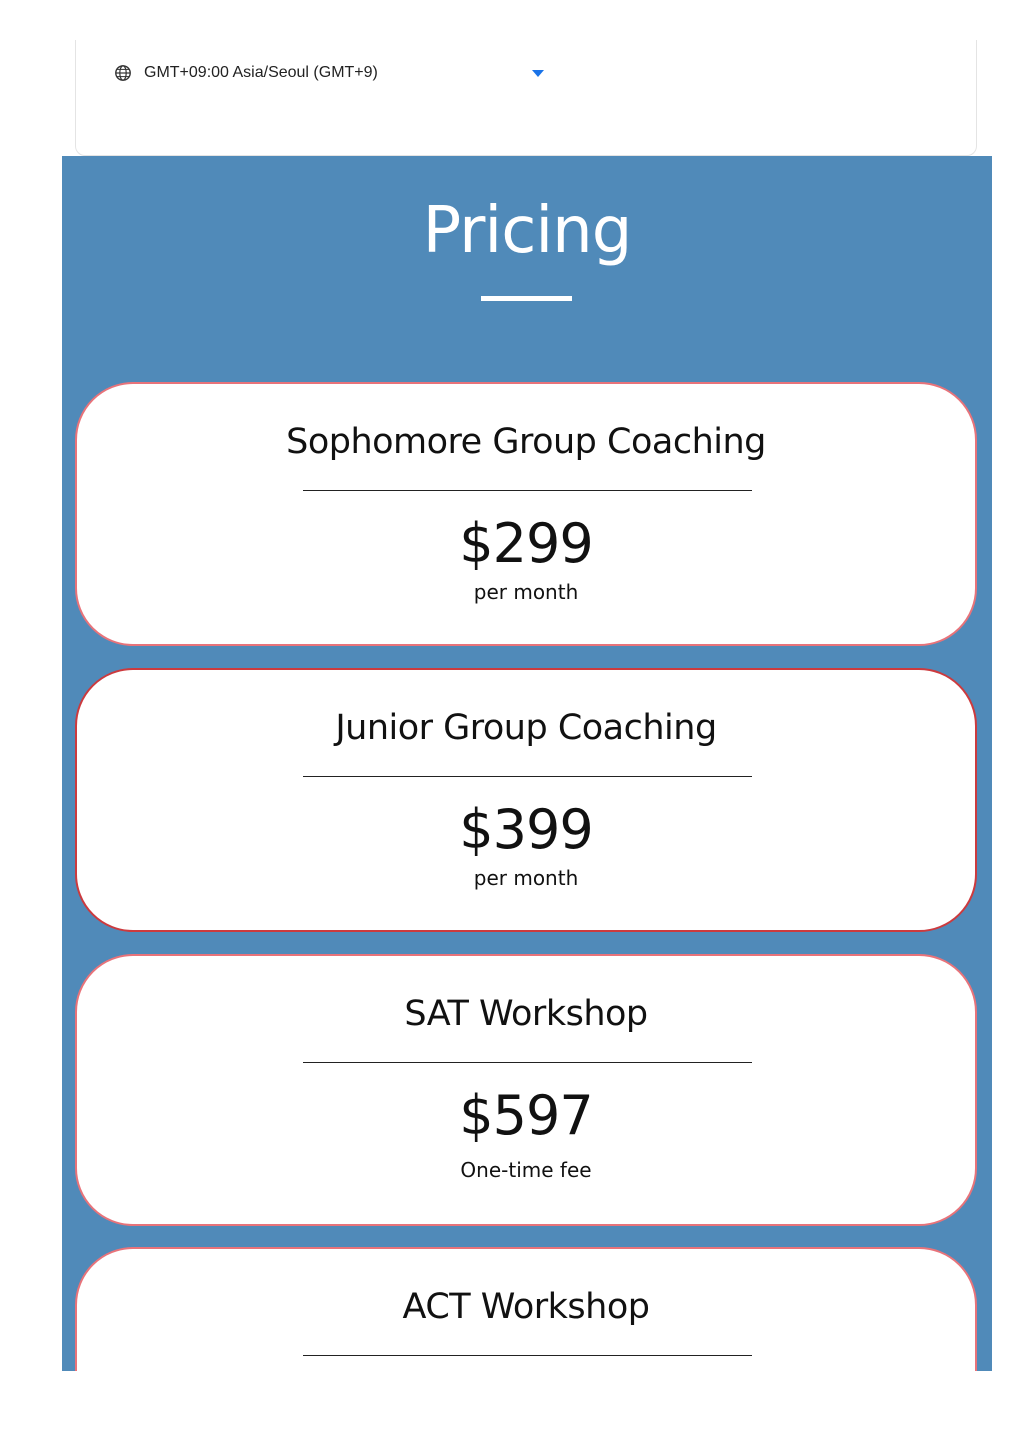 The width and height of the screenshot is (1024, 1449). What do you see at coordinates (261, 72) in the screenshot?
I see `timezone-value: GMT+09:00 Asia/Seoul (GMT+9)` at bounding box center [261, 72].